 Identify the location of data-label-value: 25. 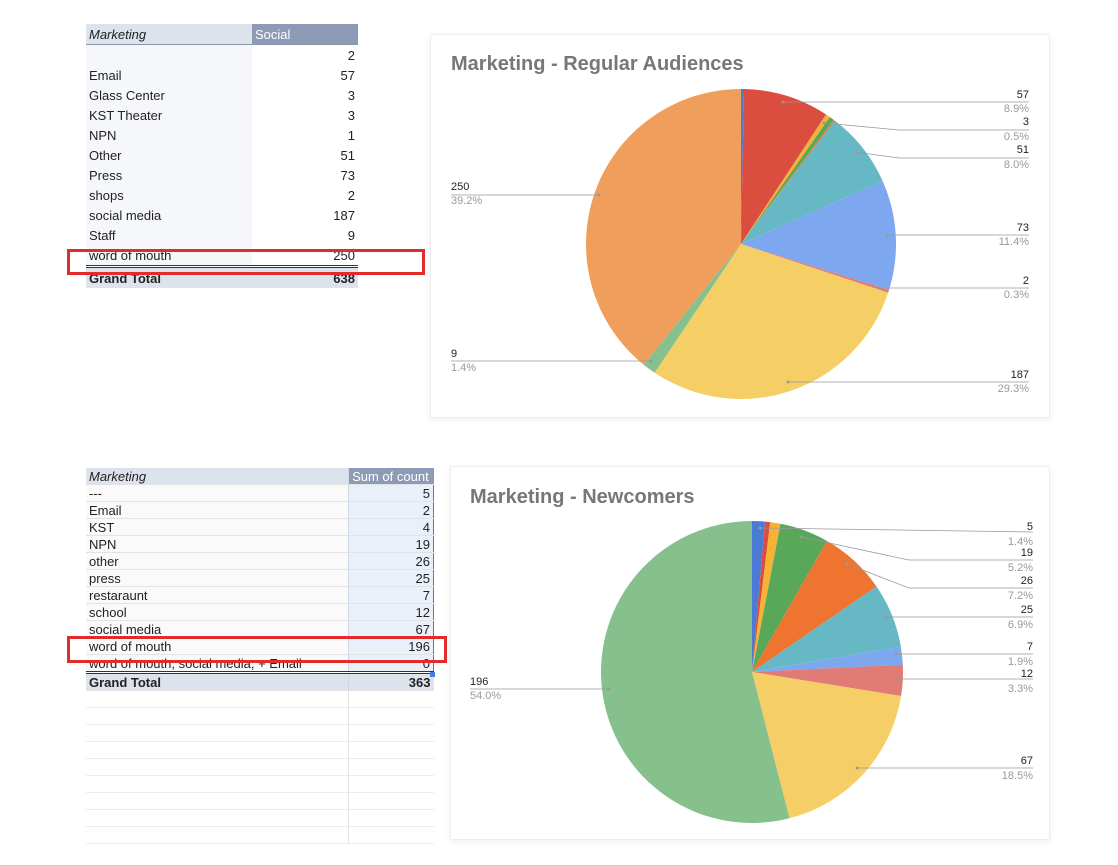
(1027, 610).